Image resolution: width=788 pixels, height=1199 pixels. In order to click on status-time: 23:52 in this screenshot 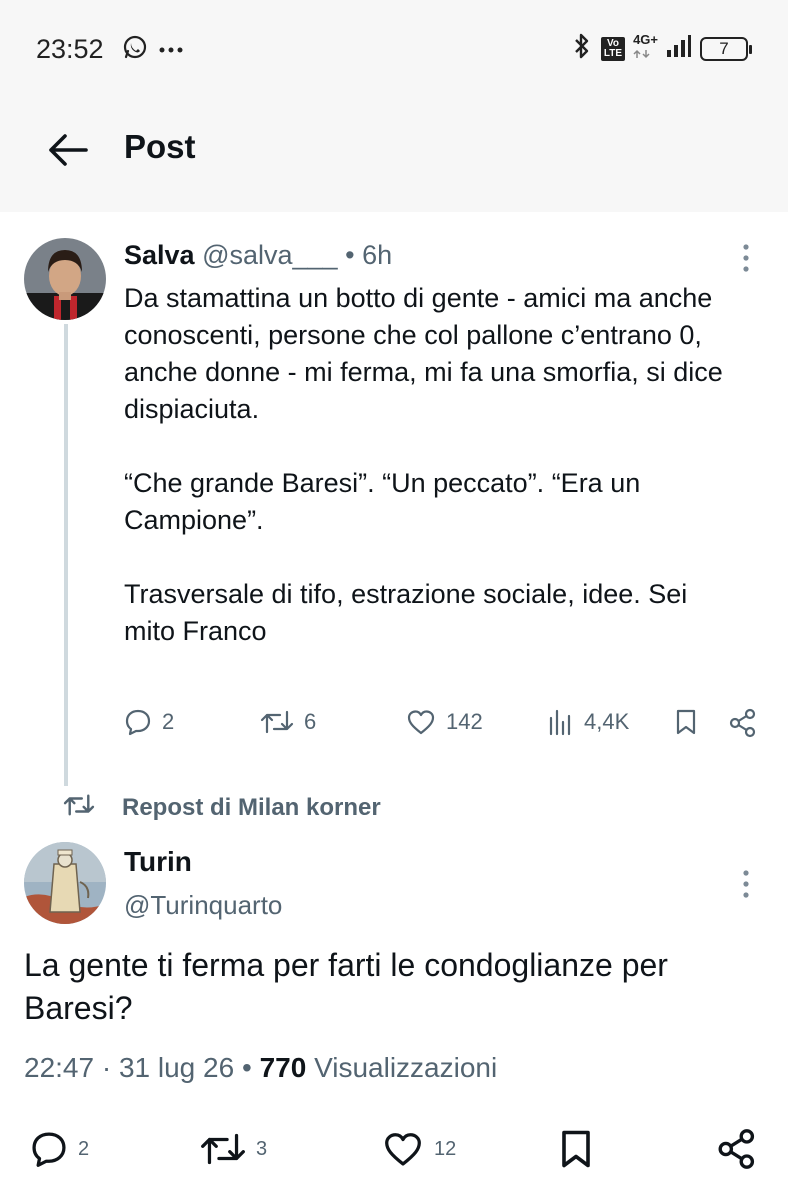, I will do `click(70, 49)`.